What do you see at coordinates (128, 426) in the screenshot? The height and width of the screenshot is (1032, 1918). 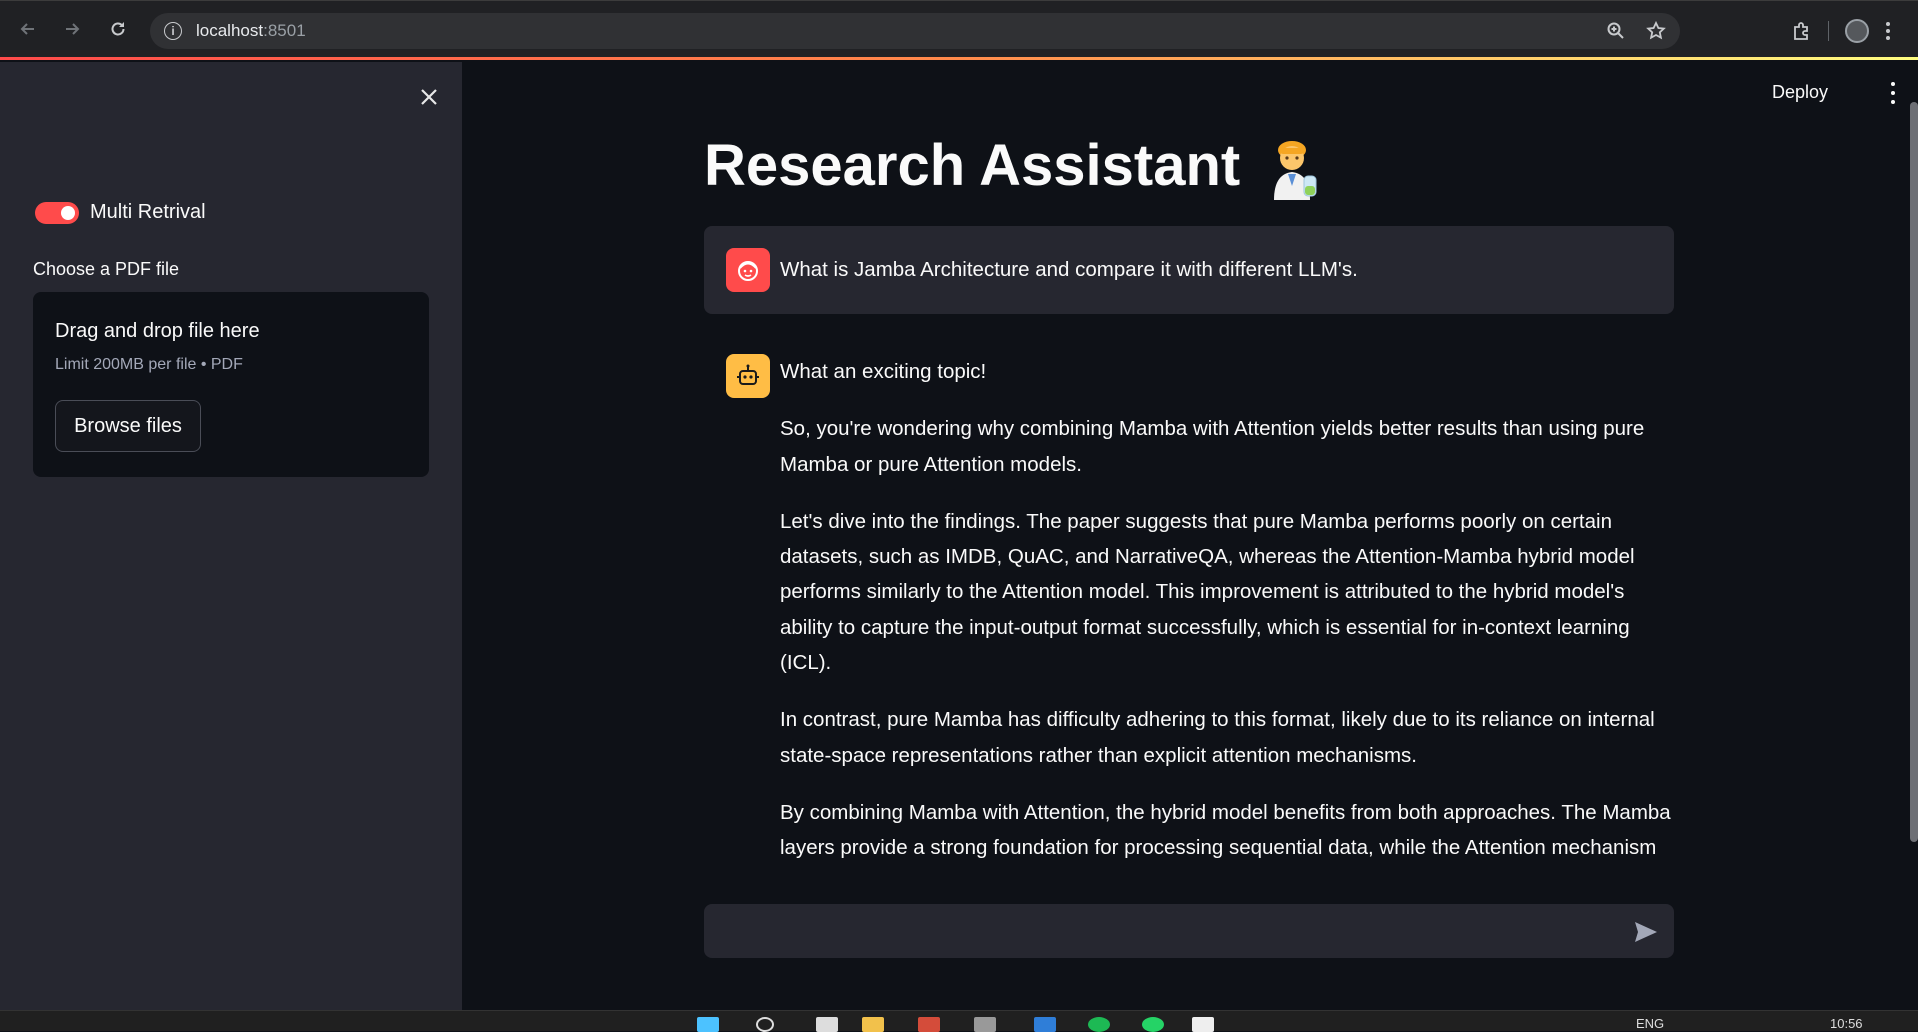 I see `browse-files-button: Browse files` at bounding box center [128, 426].